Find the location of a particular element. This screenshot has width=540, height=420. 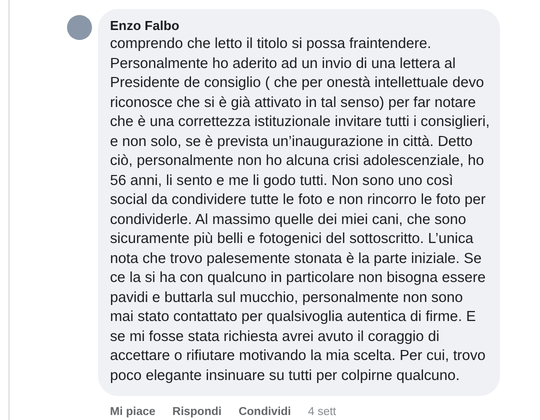

action-link: Condividi is located at coordinates (264, 412).